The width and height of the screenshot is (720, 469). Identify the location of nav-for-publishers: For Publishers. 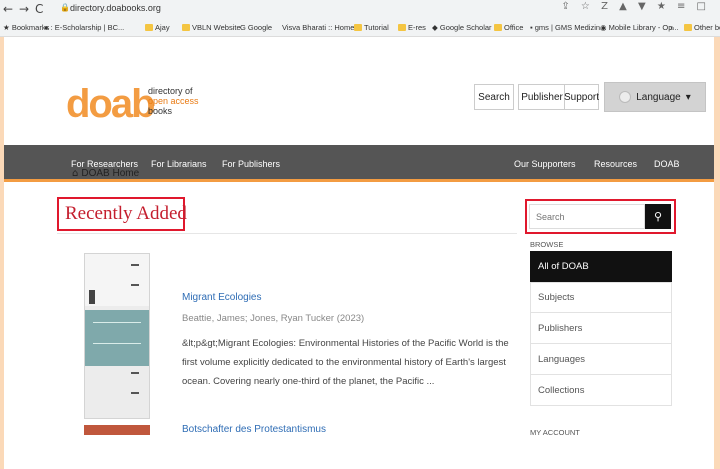
(251, 164).